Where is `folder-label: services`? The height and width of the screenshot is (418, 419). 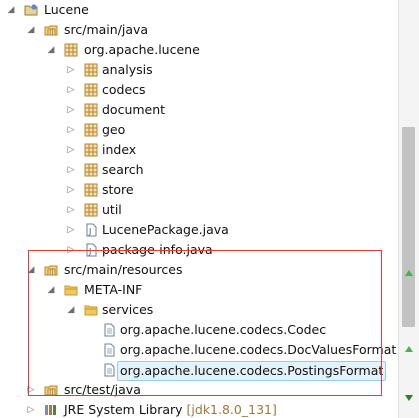
folder-label: services is located at coordinates (128, 309).